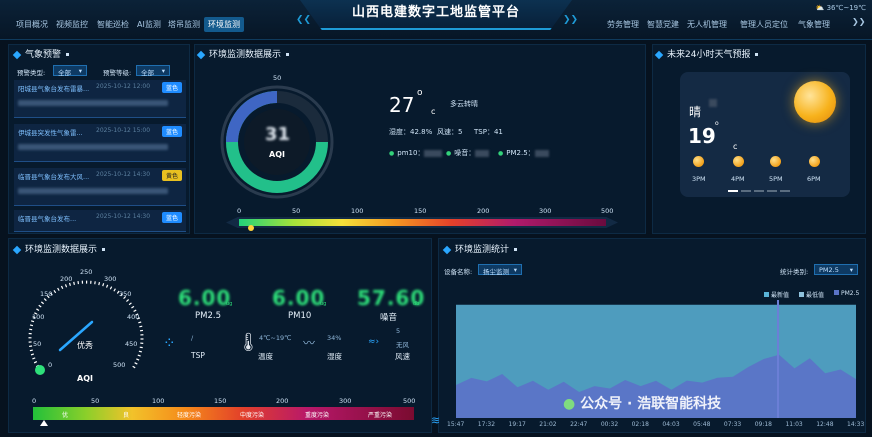  I want to click on env-panel-title: 环境监测数据展示, so click(59, 248).